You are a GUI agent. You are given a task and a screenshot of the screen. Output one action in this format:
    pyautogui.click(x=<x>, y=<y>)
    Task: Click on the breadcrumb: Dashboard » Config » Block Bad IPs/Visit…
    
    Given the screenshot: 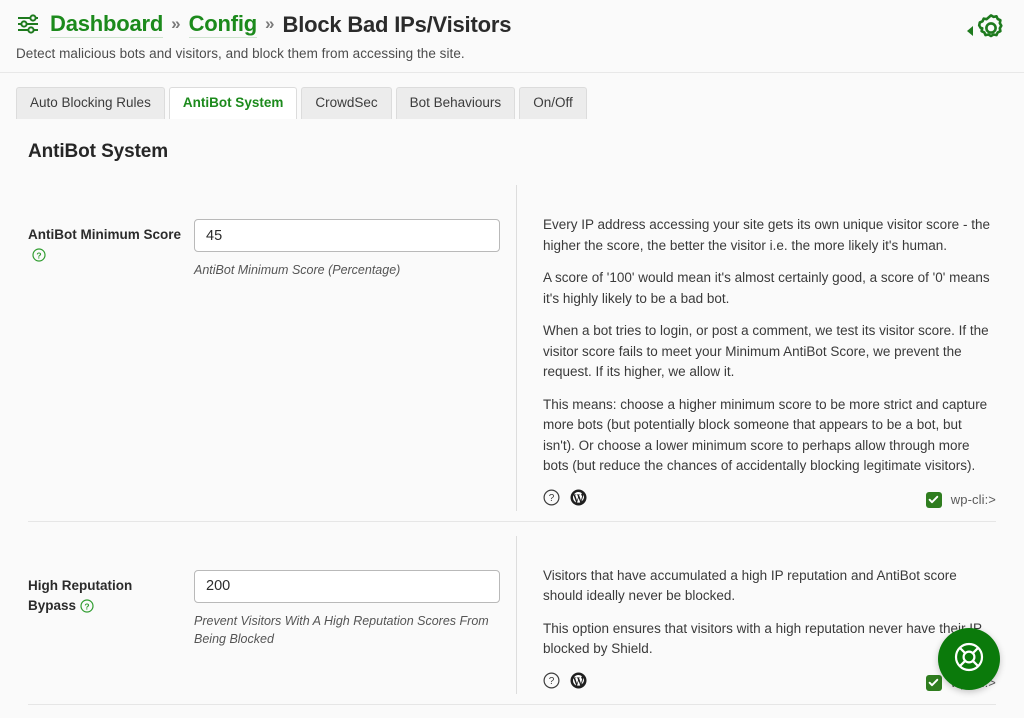 What is the action you would take?
    pyautogui.click(x=512, y=24)
    